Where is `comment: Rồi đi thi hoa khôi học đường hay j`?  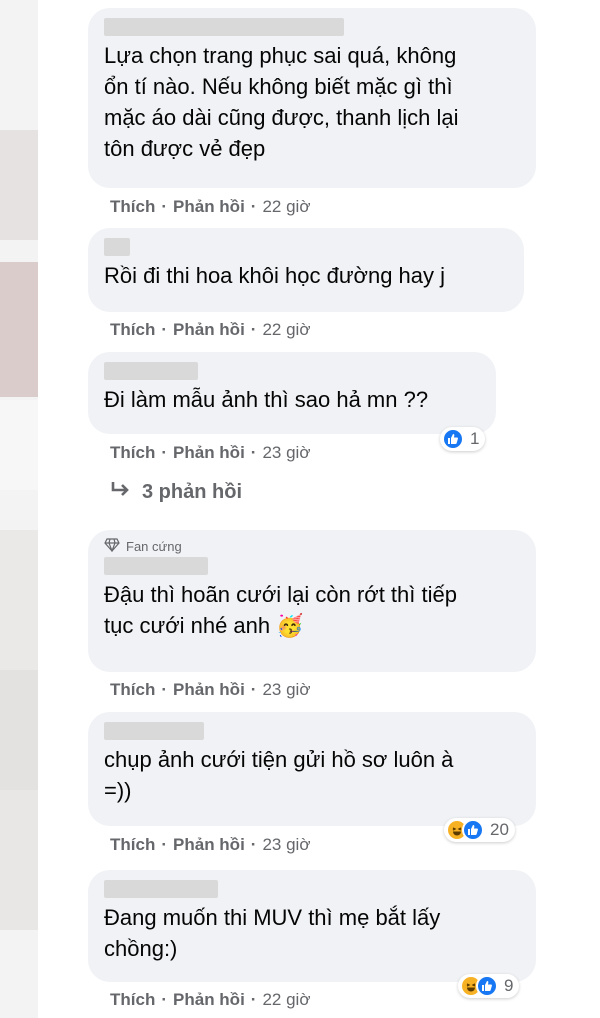 comment: Rồi đi thi hoa khôi học đường hay j is located at coordinates (306, 270).